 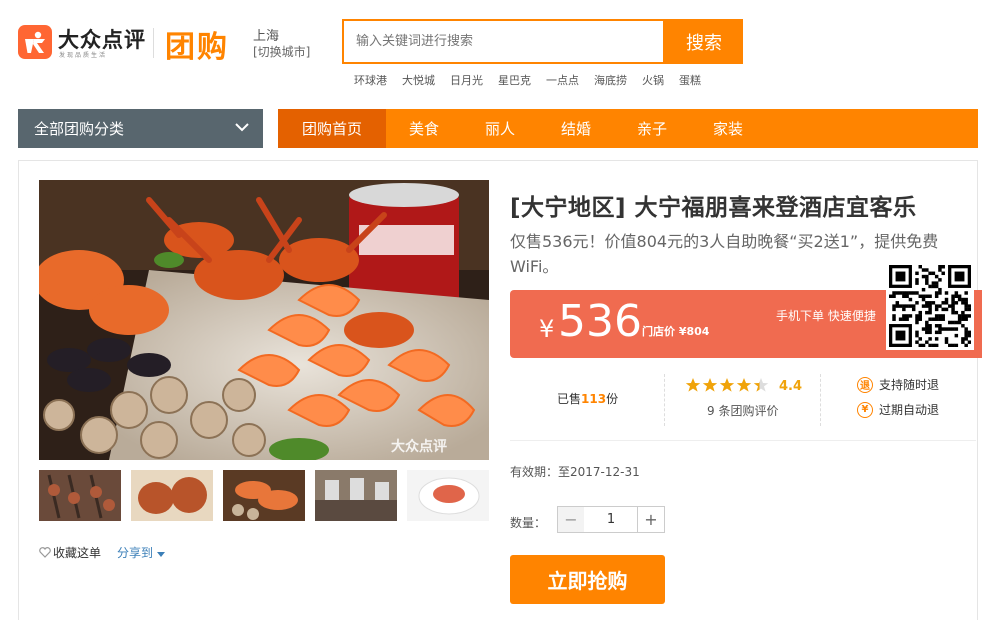 I want to click on chevron-down-icon, so click(x=242, y=127).